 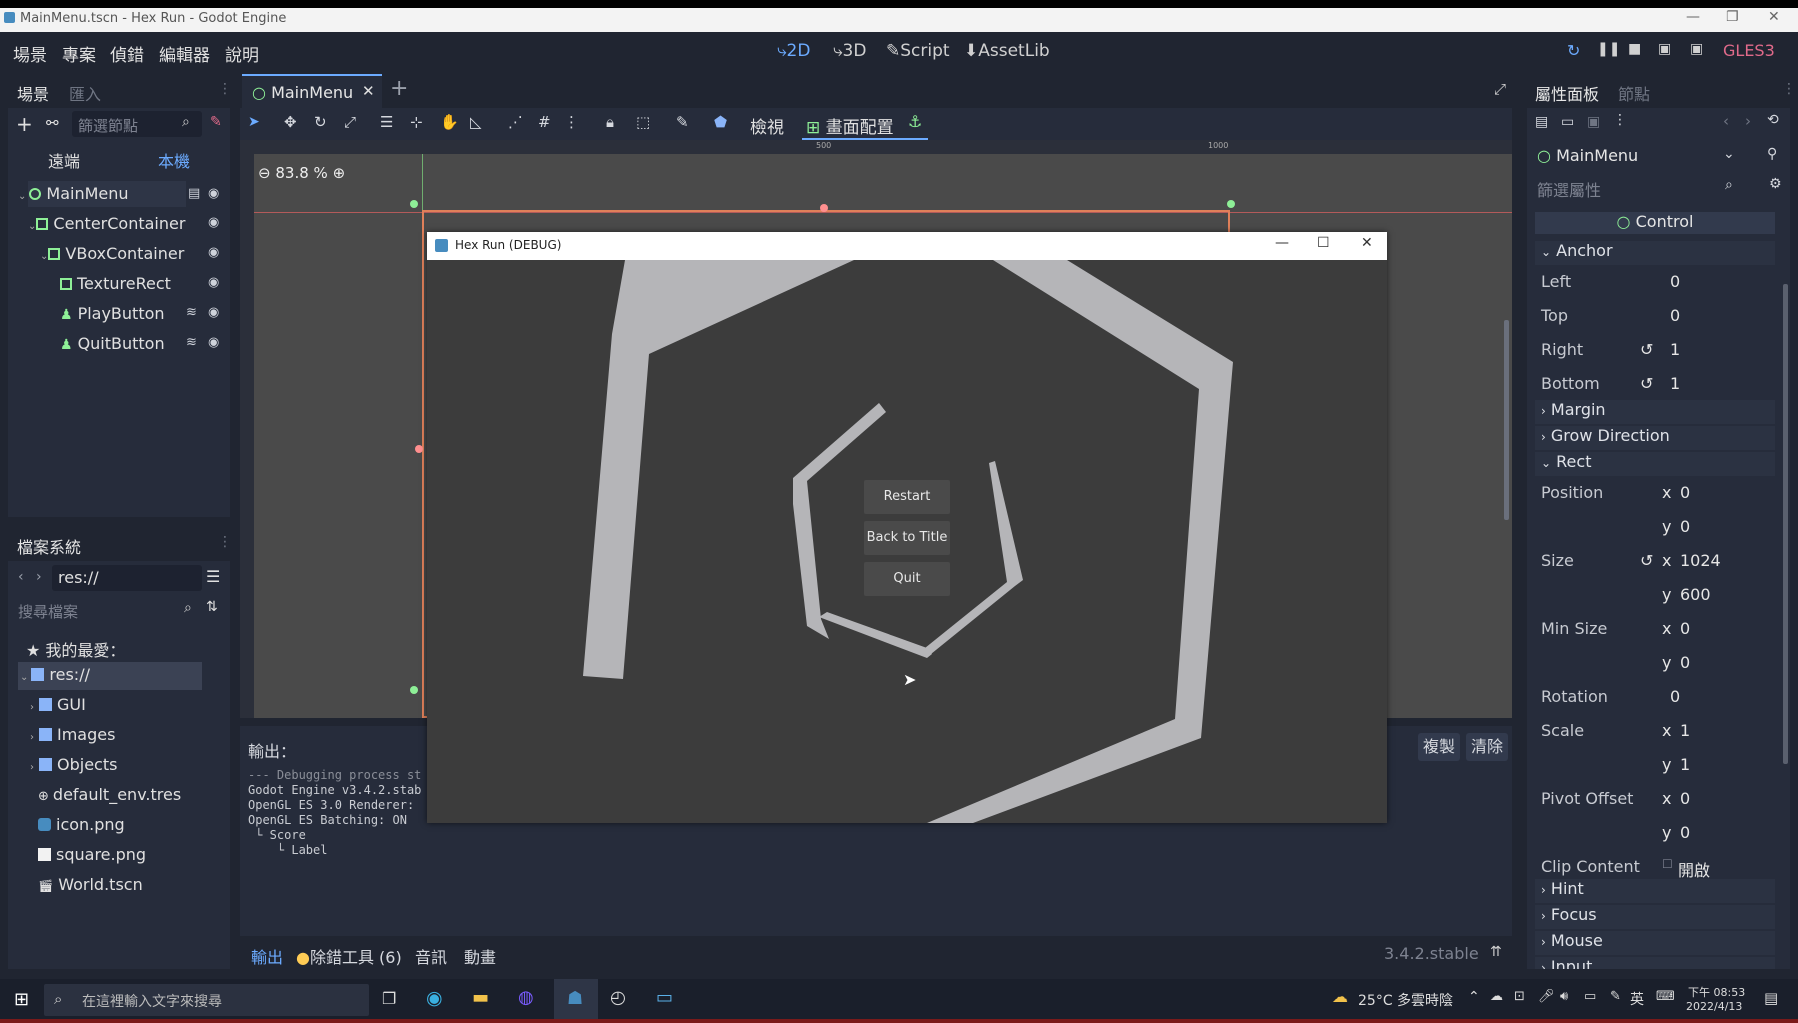 What do you see at coordinates (1655, 866) in the screenshot?
I see `prop-clip-content: Clip Content ☐ 開啟` at bounding box center [1655, 866].